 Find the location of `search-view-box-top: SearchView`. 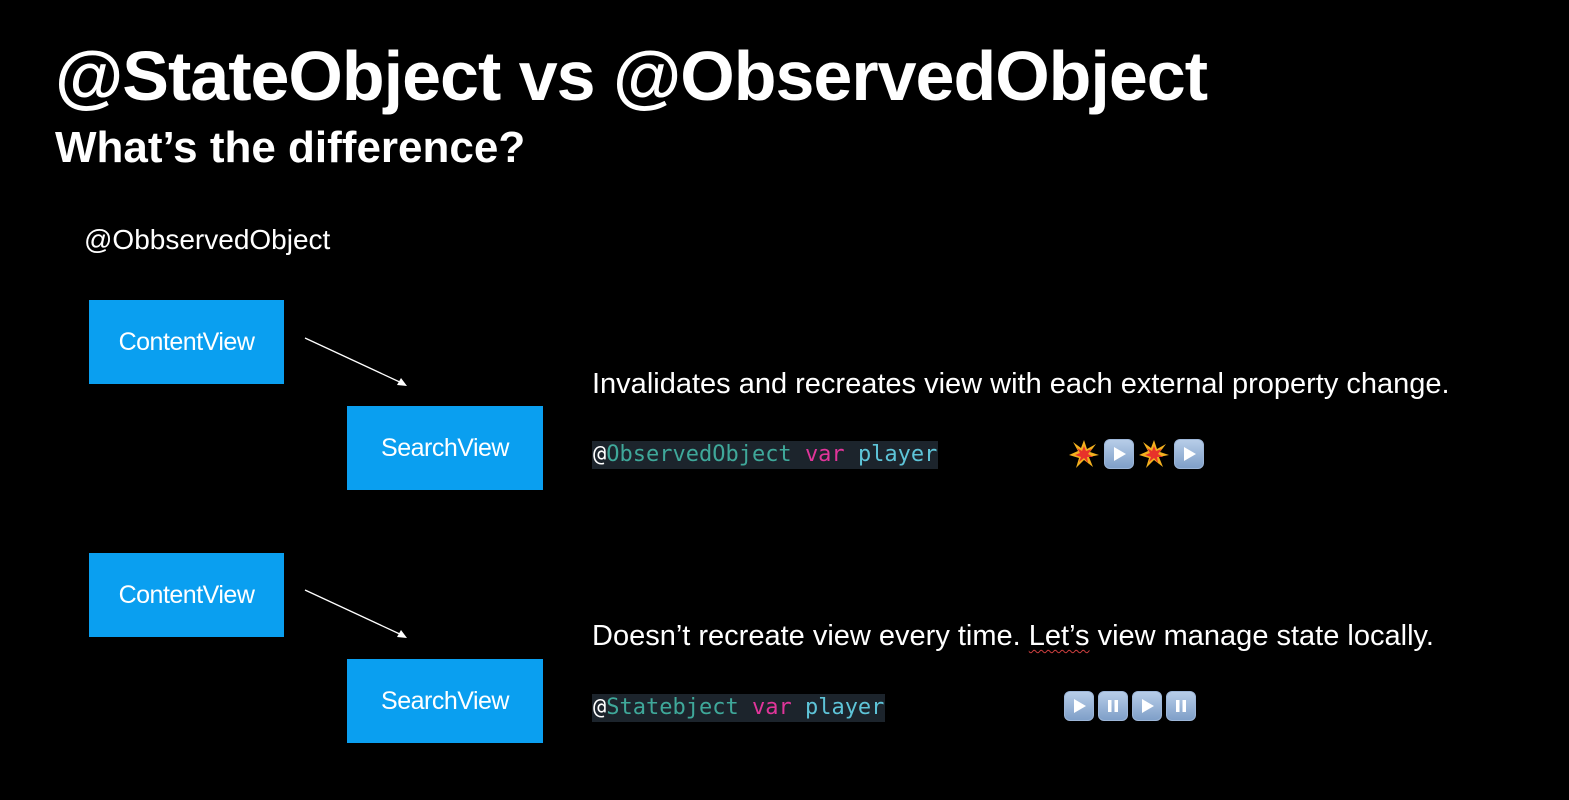

search-view-box-top: SearchView is located at coordinates (445, 448).